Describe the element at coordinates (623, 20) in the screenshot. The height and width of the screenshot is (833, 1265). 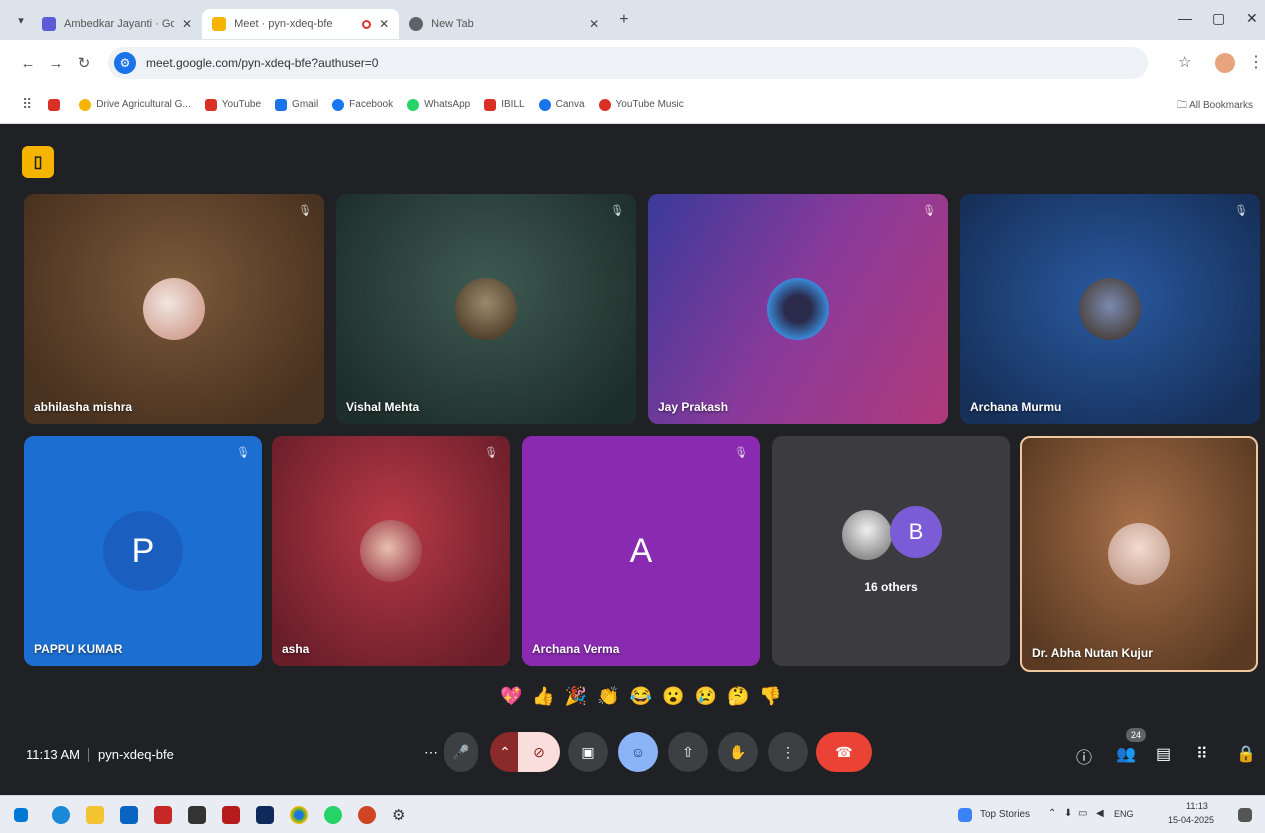
I see `new-tab-icon: +` at that location.